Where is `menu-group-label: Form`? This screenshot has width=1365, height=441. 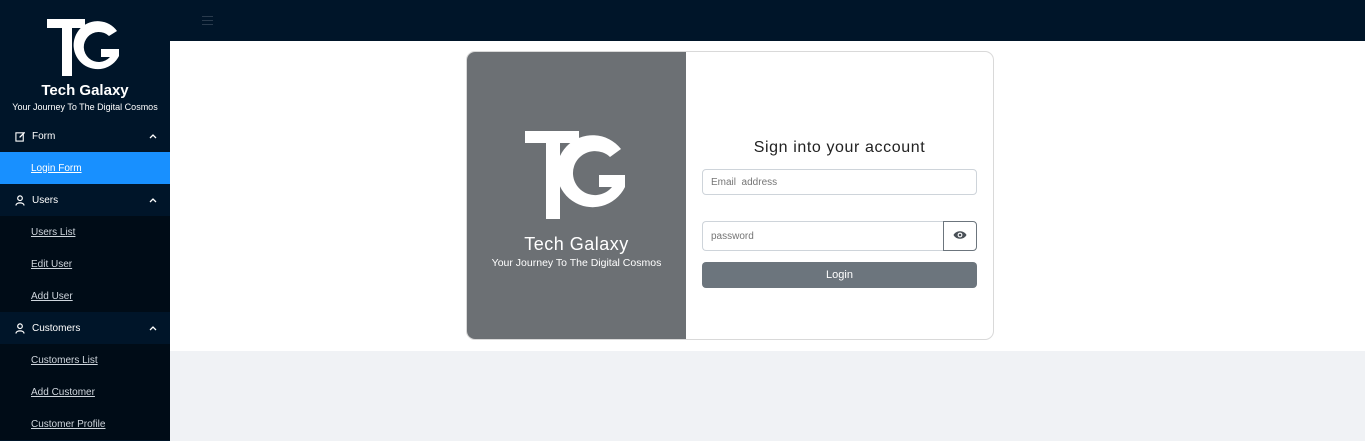
menu-group-label: Form is located at coordinates (44, 136).